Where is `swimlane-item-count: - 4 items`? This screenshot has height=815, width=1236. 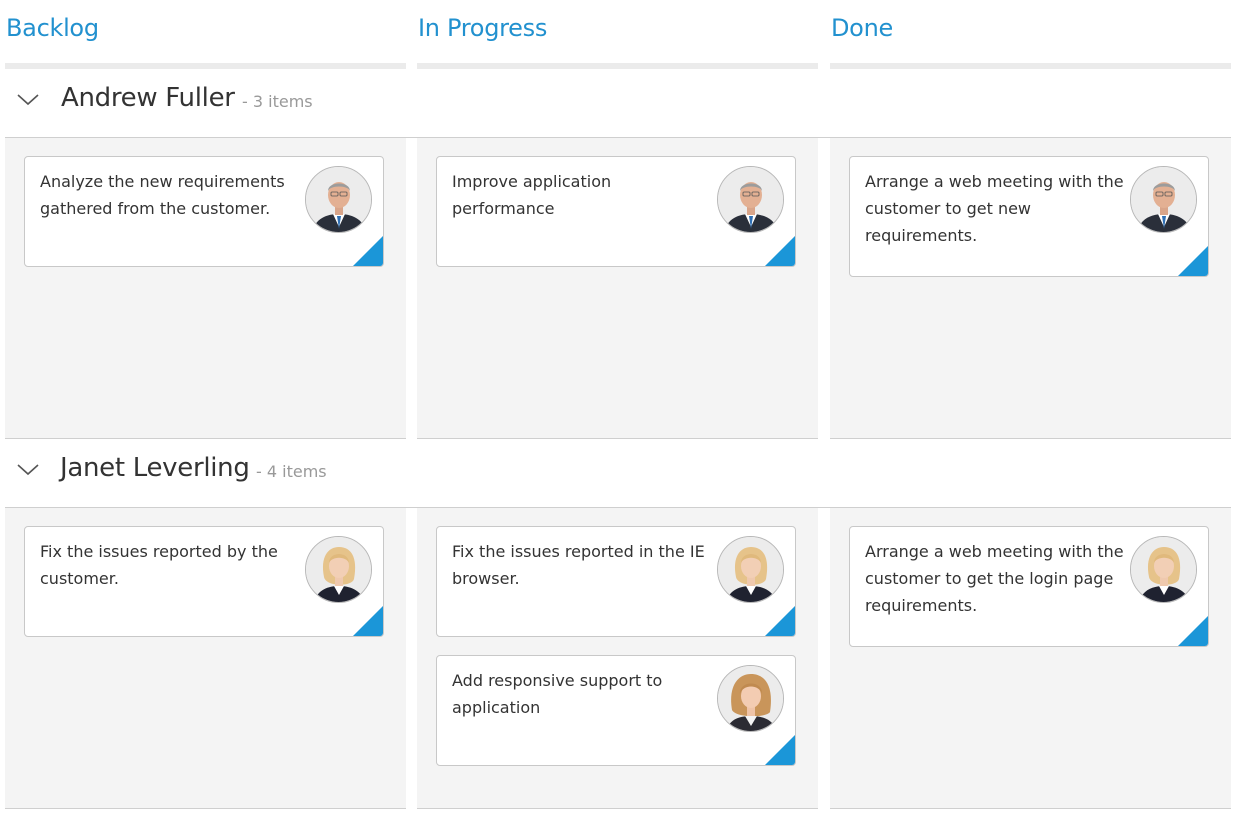
swimlane-item-count: - 4 items is located at coordinates (291, 471).